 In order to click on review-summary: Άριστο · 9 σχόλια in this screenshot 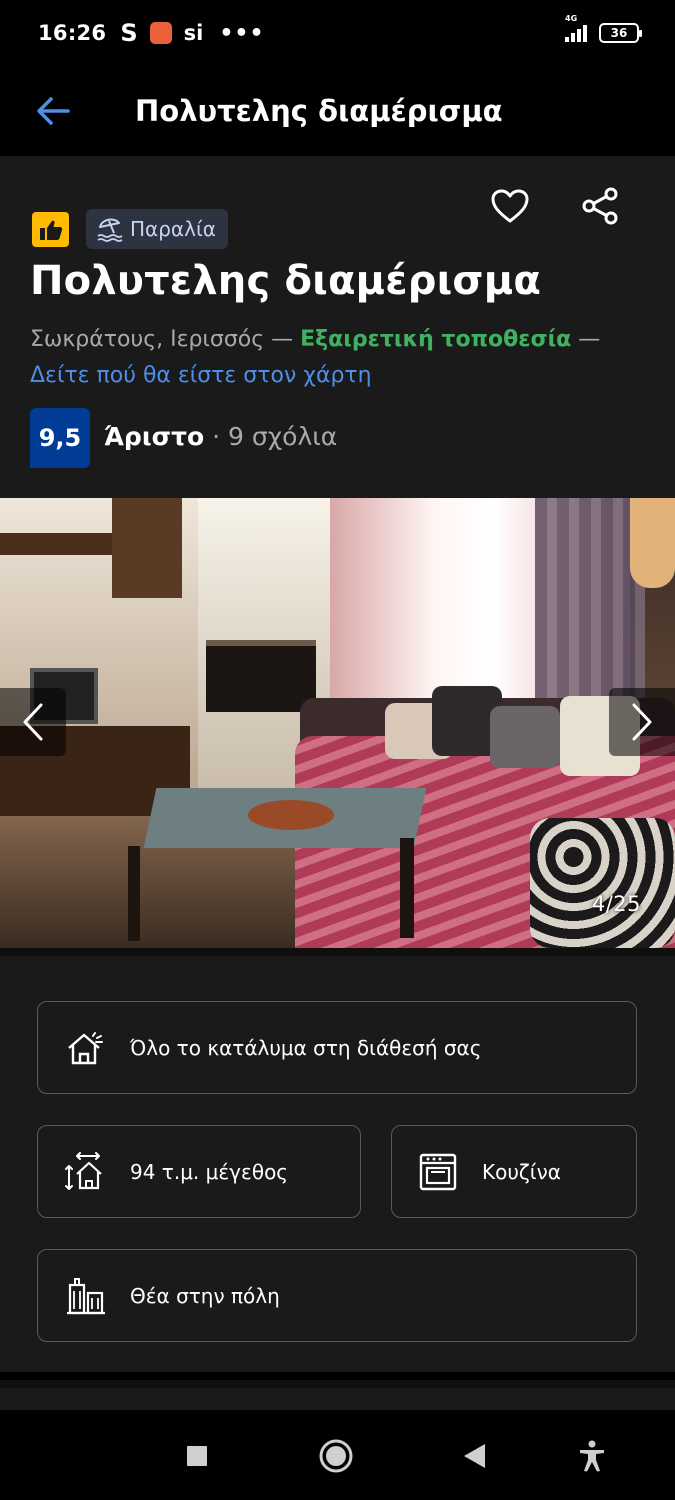, I will do `click(220, 436)`.